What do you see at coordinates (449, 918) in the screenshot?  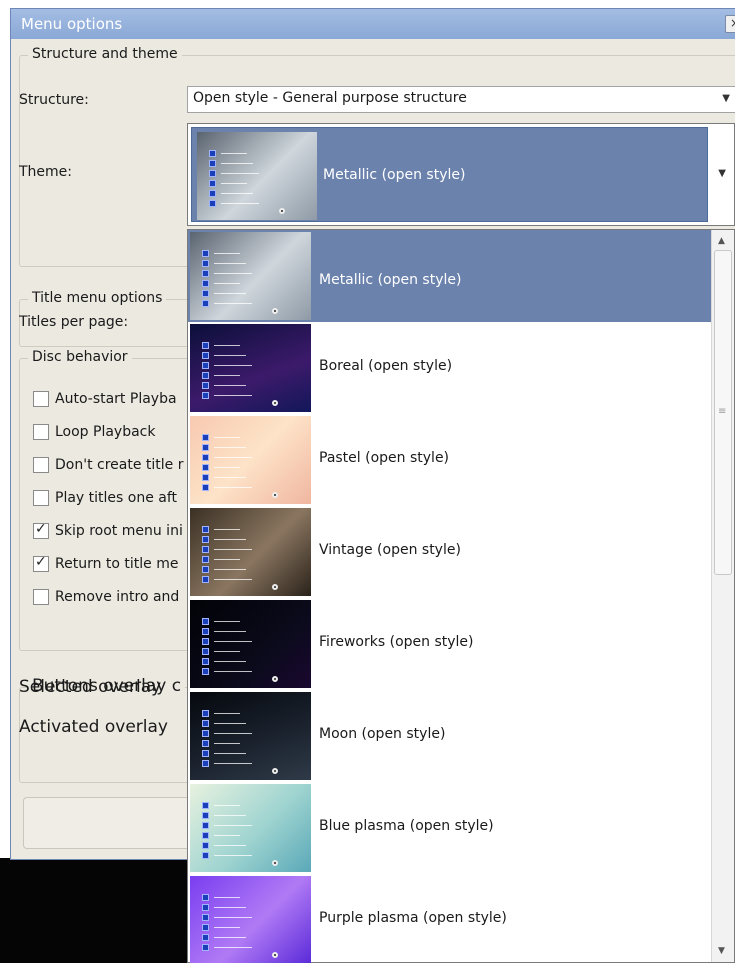 I see `theme-list-item: Purple plasma (open style)` at bounding box center [449, 918].